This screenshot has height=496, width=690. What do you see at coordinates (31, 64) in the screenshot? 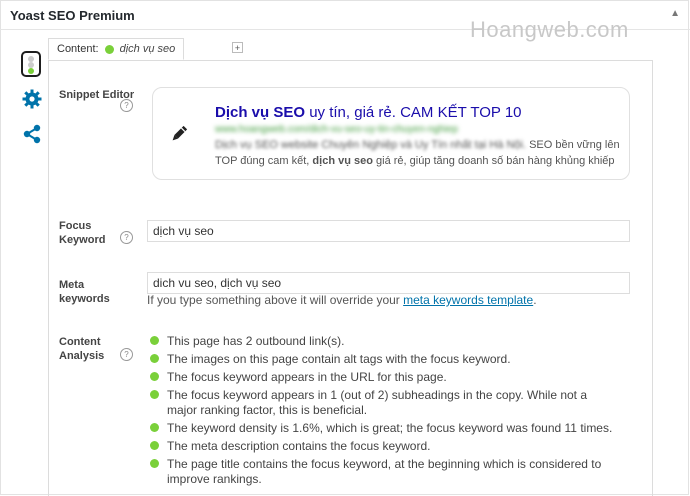
I see `traffic-light-icon` at bounding box center [31, 64].